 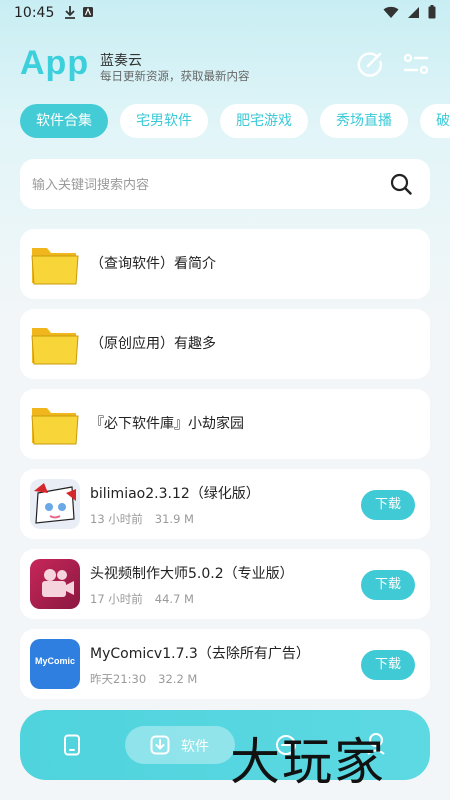 I want to click on app-item: bilimiao2.3.12（绿化版） 13 小时前 31.9 M 下载, so click(x=225, y=504).